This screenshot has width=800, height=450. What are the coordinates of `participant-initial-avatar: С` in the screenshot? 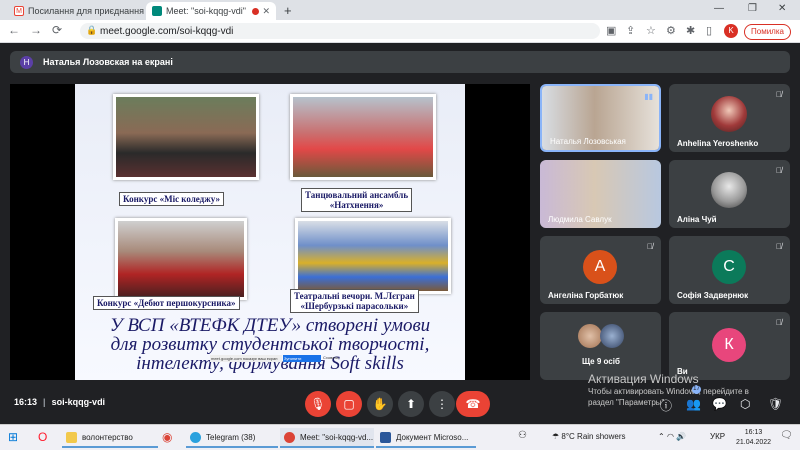 It's located at (729, 267).